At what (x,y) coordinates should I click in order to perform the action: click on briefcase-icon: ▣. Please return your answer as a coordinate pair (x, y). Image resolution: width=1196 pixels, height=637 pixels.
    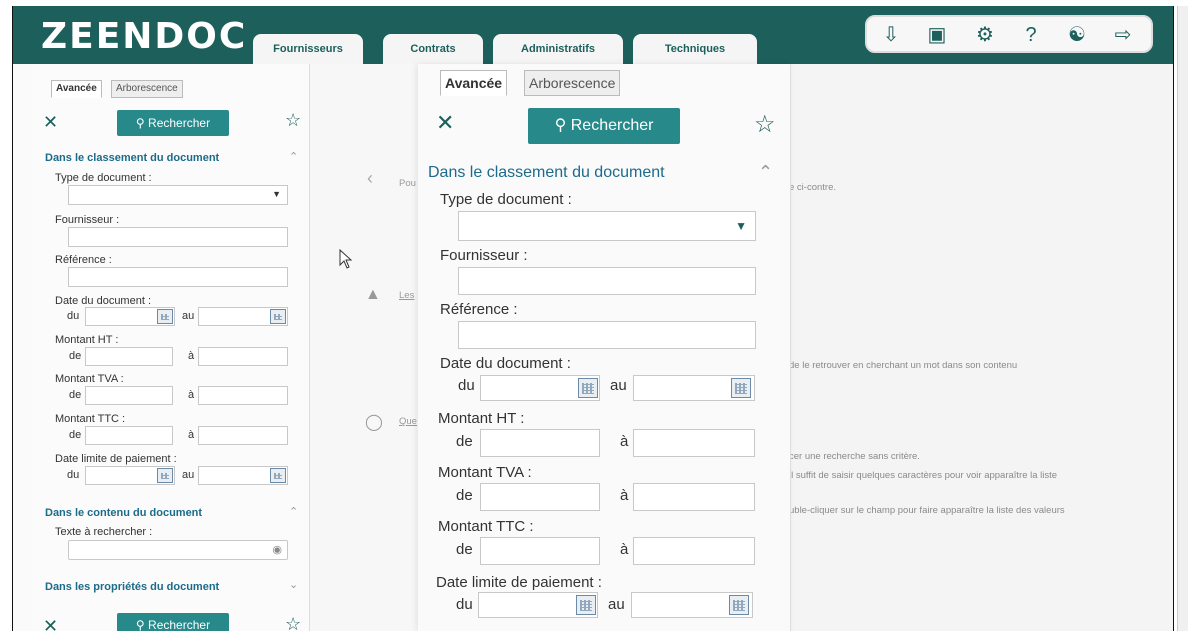
    Looking at the image, I should click on (937, 35).